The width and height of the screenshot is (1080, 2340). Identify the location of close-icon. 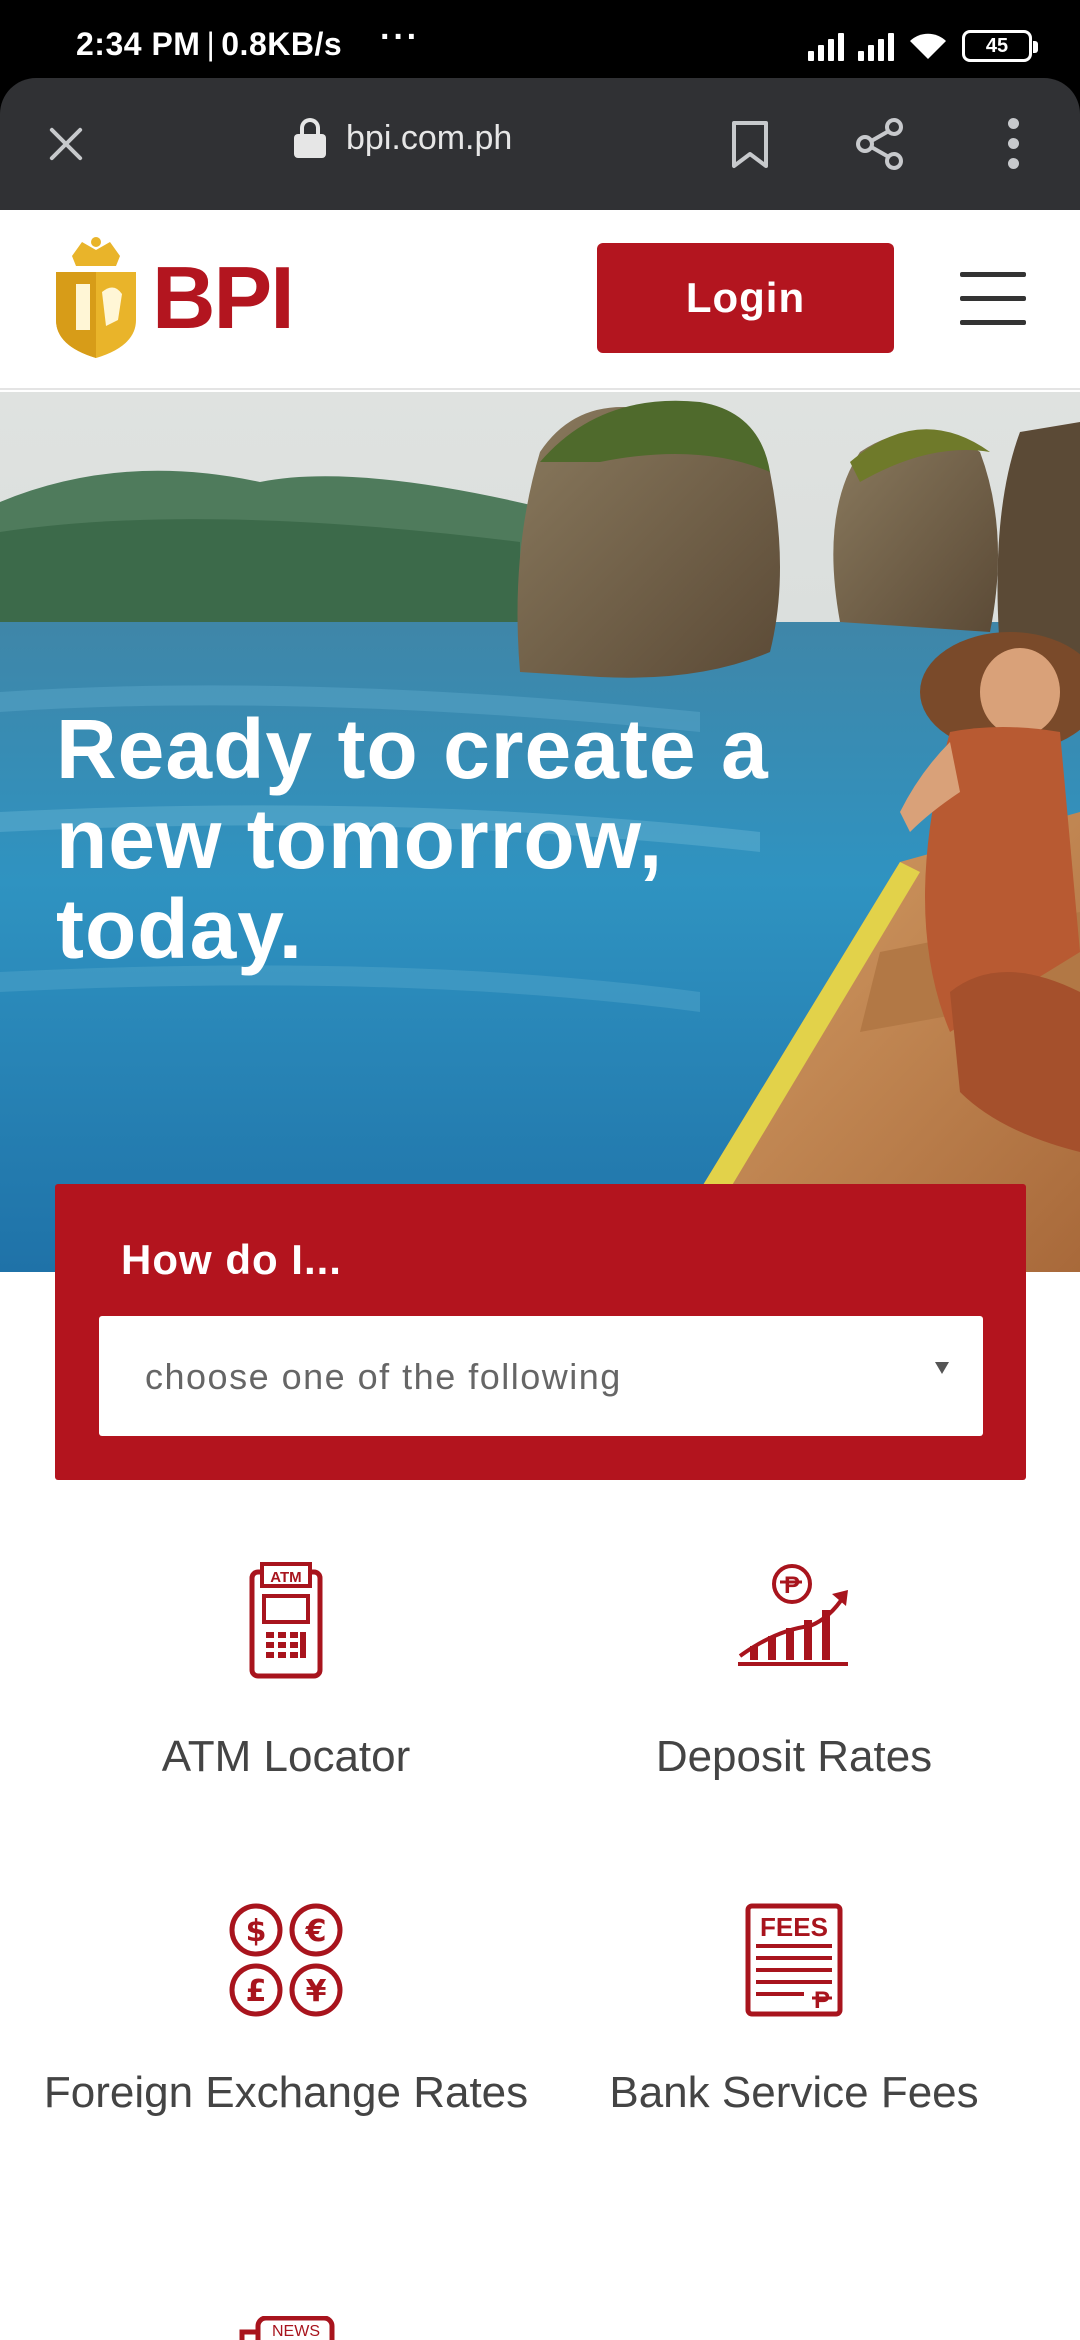
(66, 144).